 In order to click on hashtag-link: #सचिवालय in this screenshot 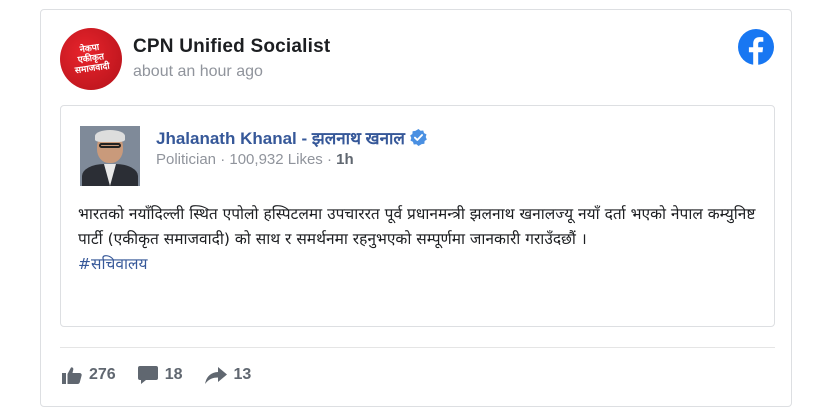, I will do `click(423, 264)`.